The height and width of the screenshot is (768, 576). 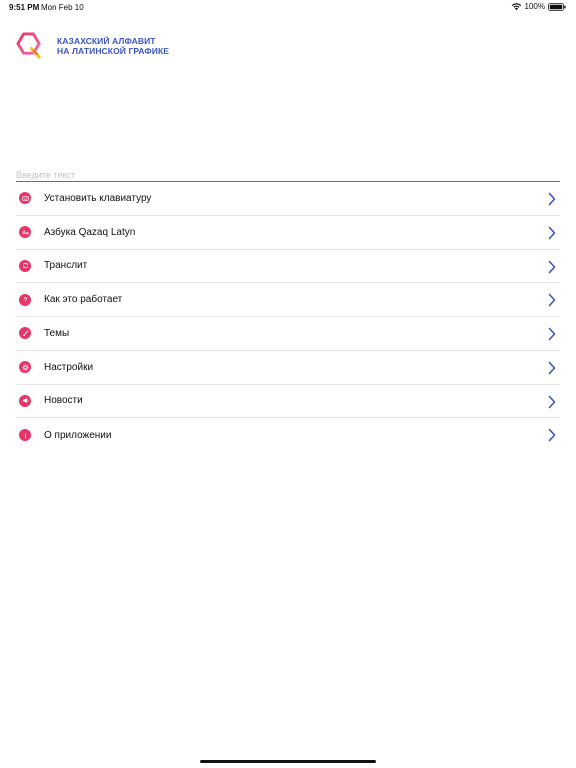 I want to click on menu-item-translit: Транслит, so click(x=288, y=267).